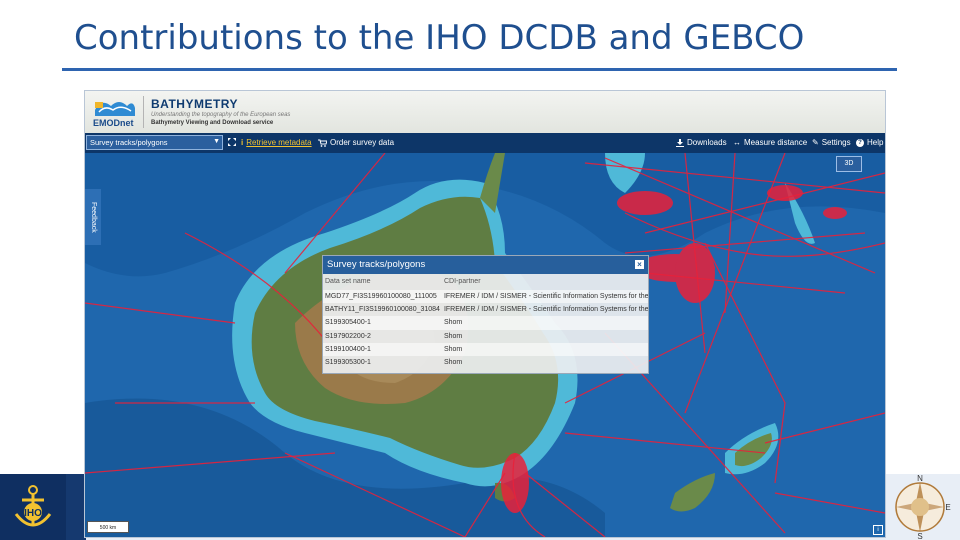  What do you see at coordinates (108, 527) in the screenshot?
I see `map-scale: 500 km` at bounding box center [108, 527].